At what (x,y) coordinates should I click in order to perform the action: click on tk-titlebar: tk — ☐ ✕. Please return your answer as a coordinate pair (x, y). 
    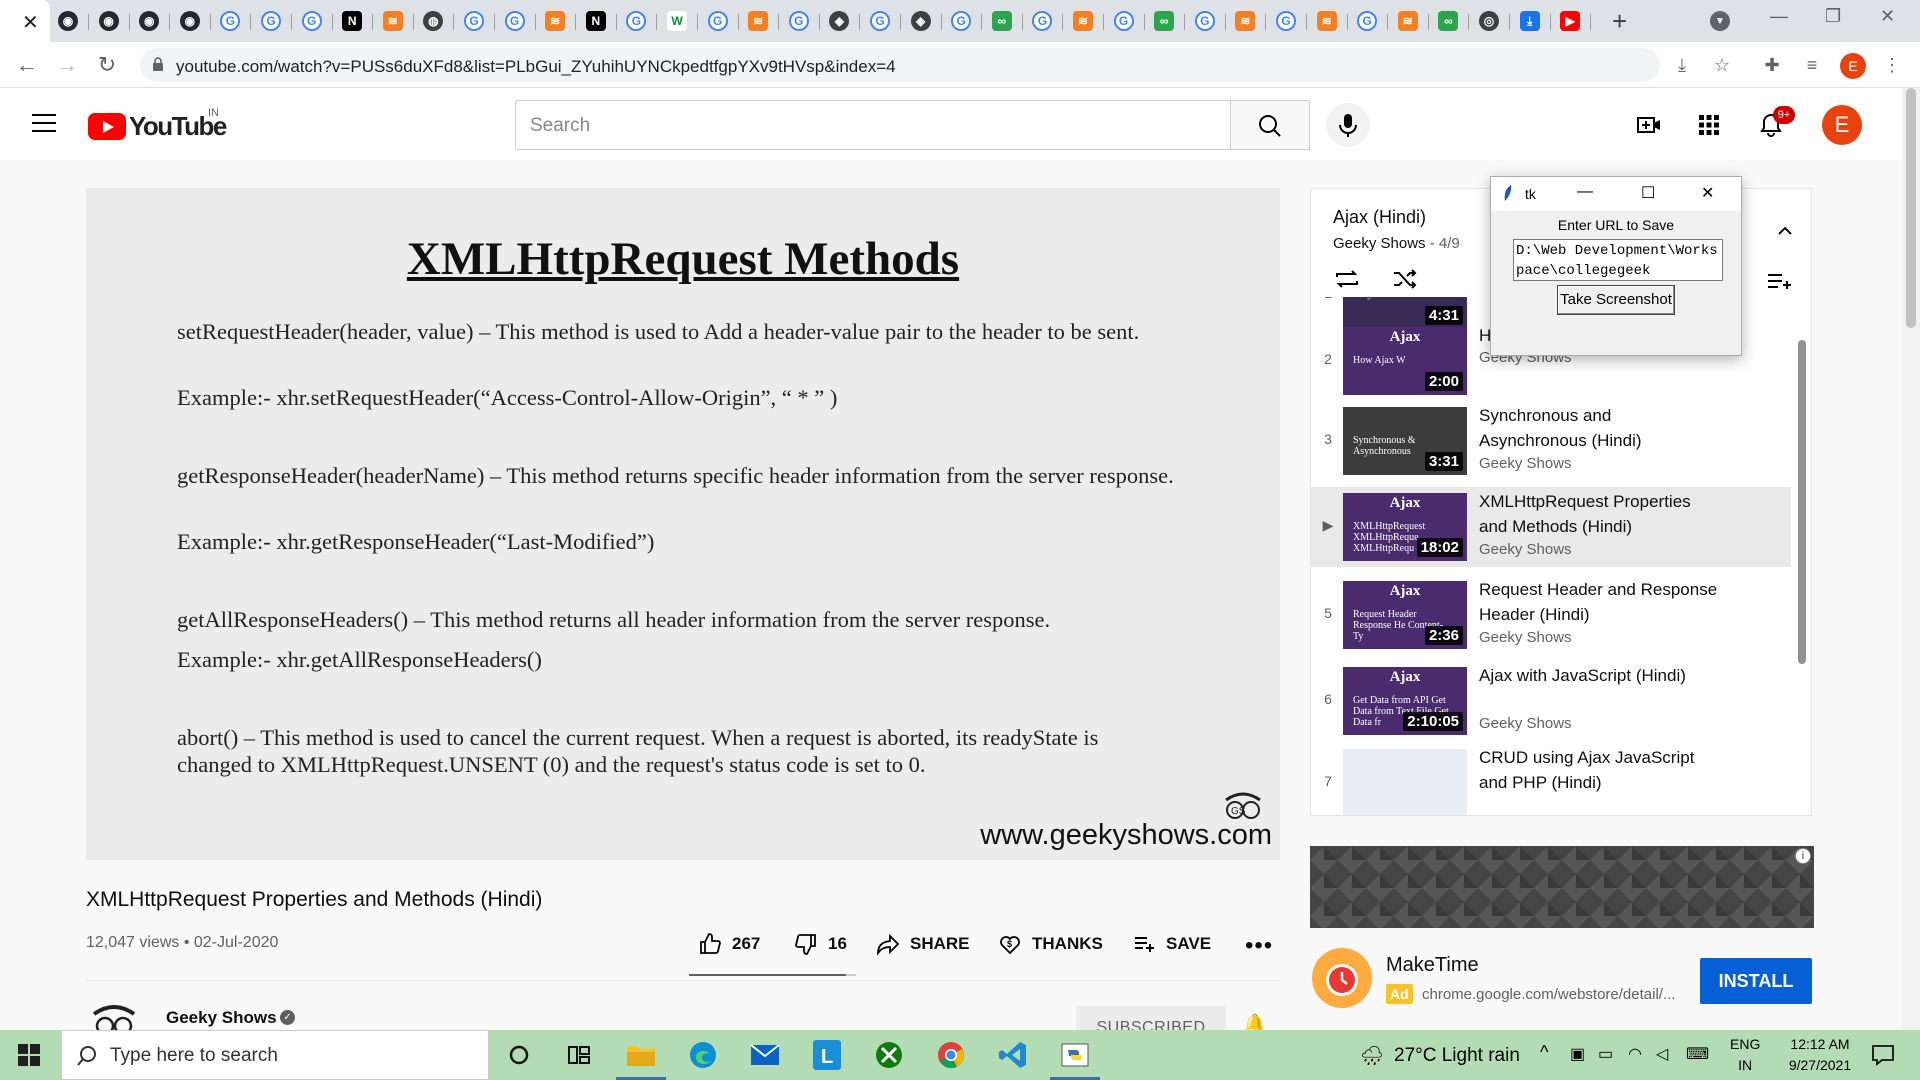
    Looking at the image, I should click on (1616, 194).